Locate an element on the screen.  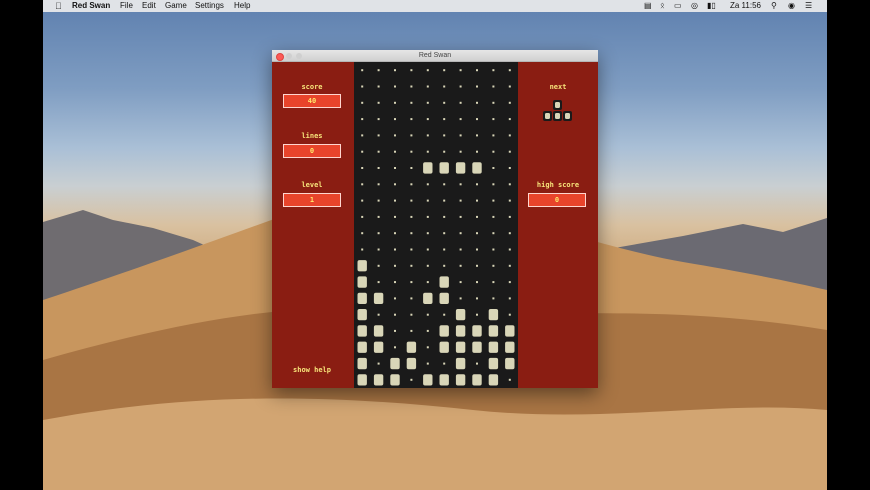
airplay-icon: ▭ is located at coordinates (678, 6).